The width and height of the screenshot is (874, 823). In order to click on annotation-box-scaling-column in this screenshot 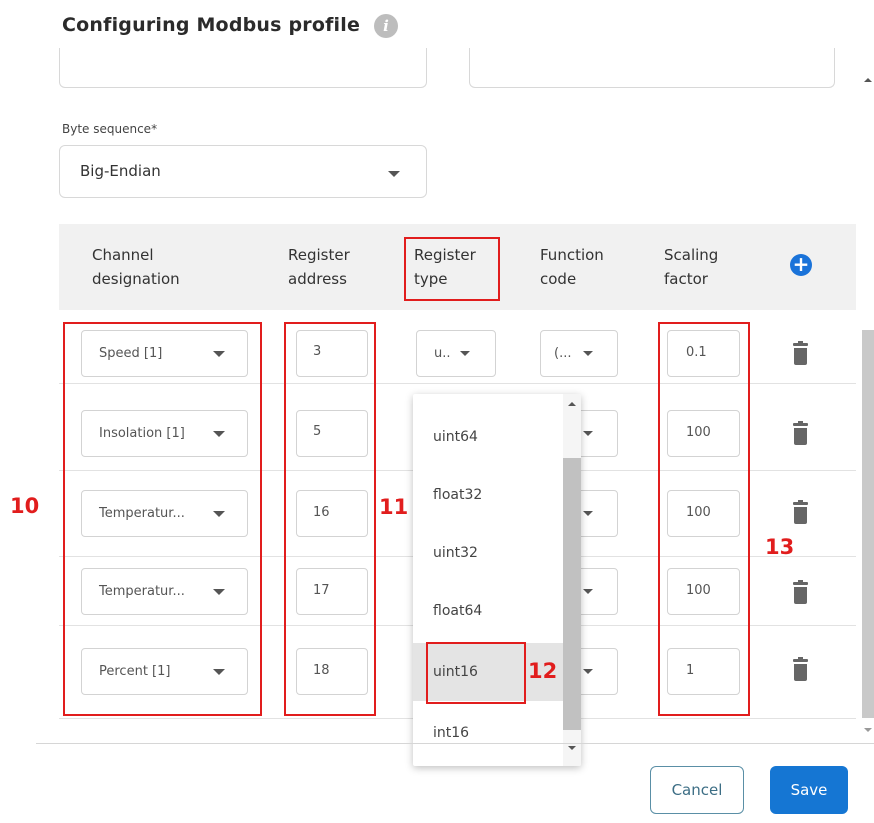, I will do `click(704, 519)`.